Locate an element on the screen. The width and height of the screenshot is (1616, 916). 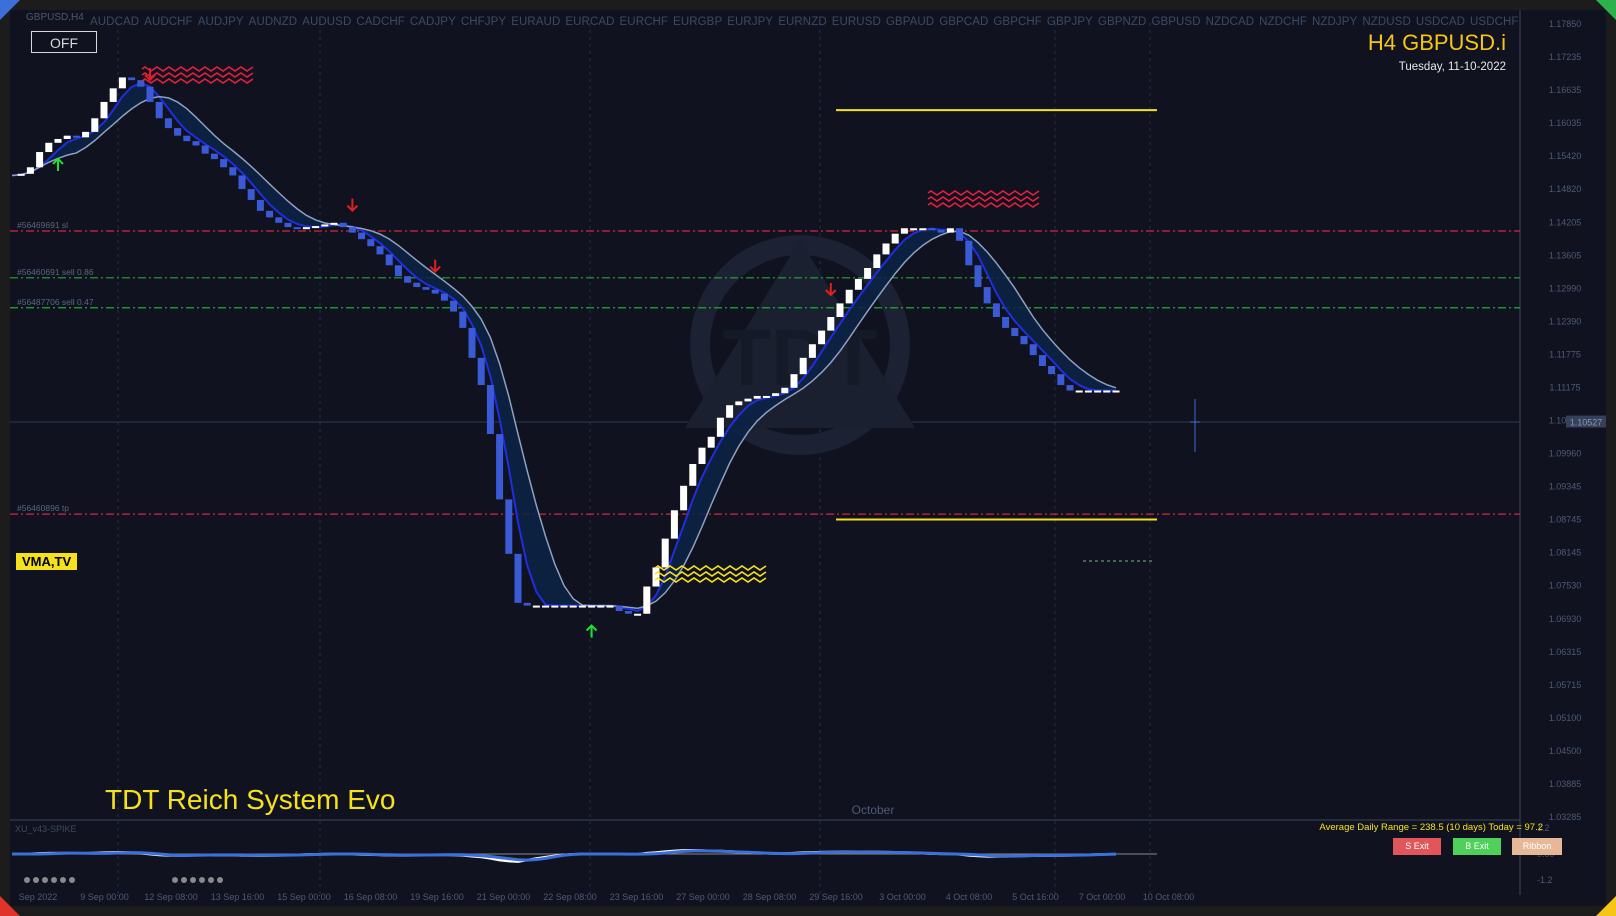
off-button: OFF is located at coordinates (64, 42).